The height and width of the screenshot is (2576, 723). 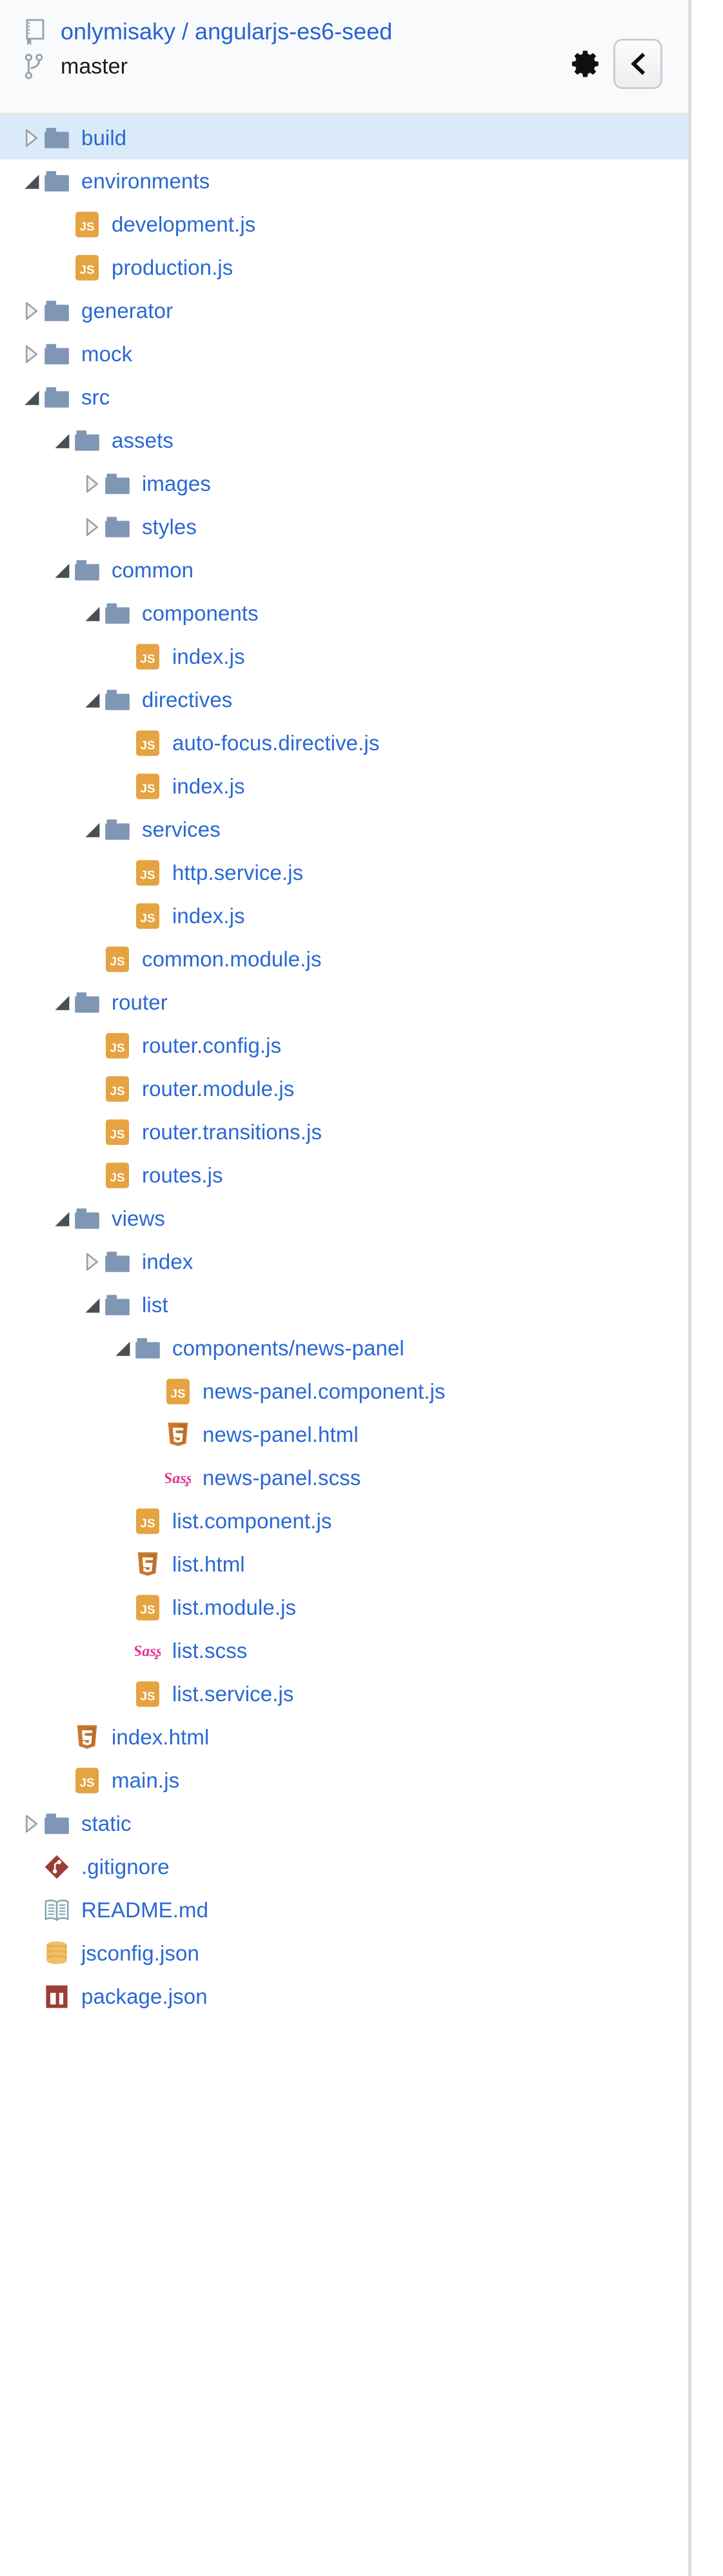 What do you see at coordinates (344, 1564) in the screenshot?
I see `tree-file-row: list.html` at bounding box center [344, 1564].